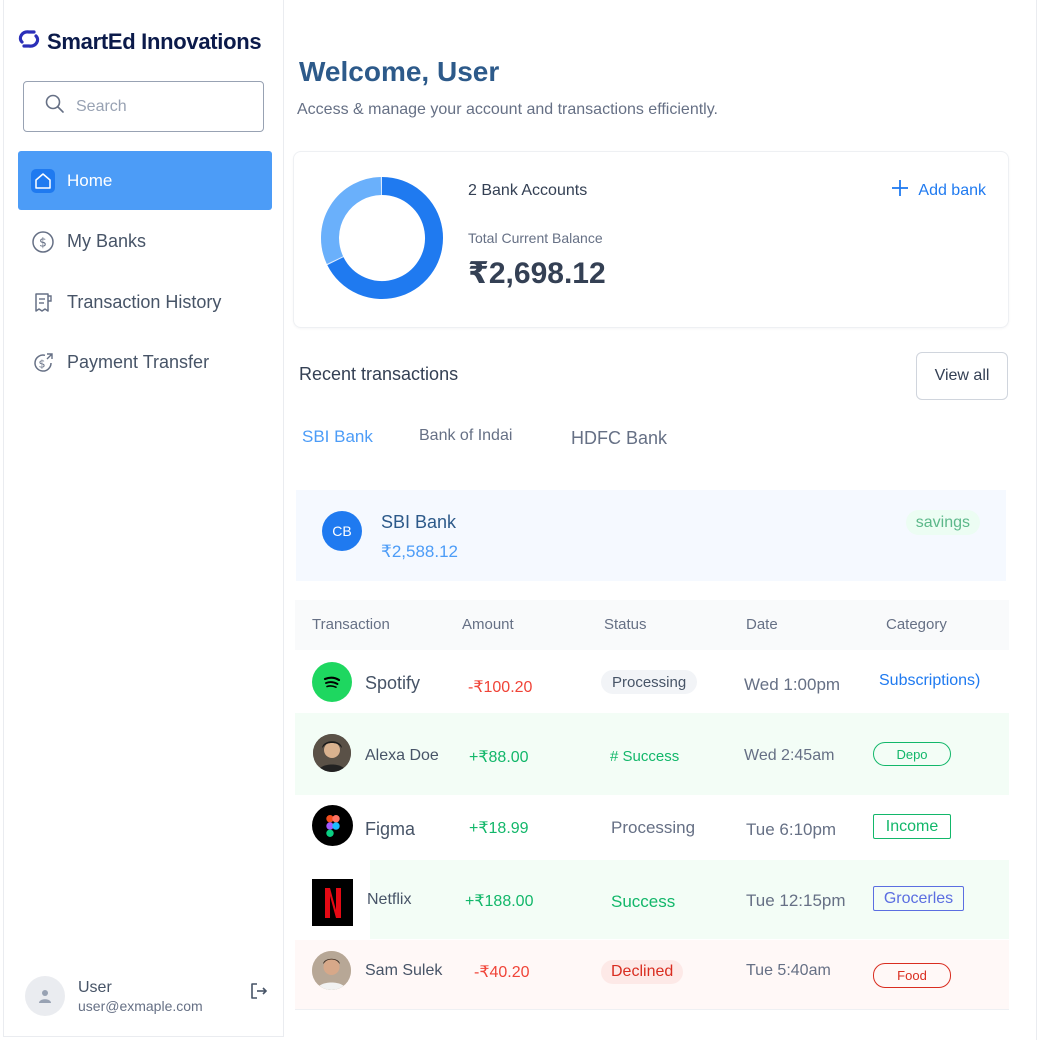 The width and height of the screenshot is (1041, 1040). Describe the element at coordinates (488, 624) in the screenshot. I see `column-header: Amount` at that location.